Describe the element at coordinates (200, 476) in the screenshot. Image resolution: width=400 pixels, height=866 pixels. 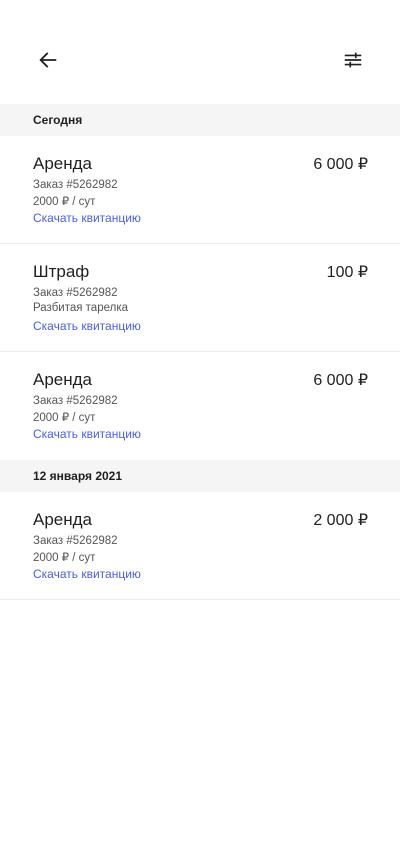
I see `section-header: 12 января 2021` at that location.